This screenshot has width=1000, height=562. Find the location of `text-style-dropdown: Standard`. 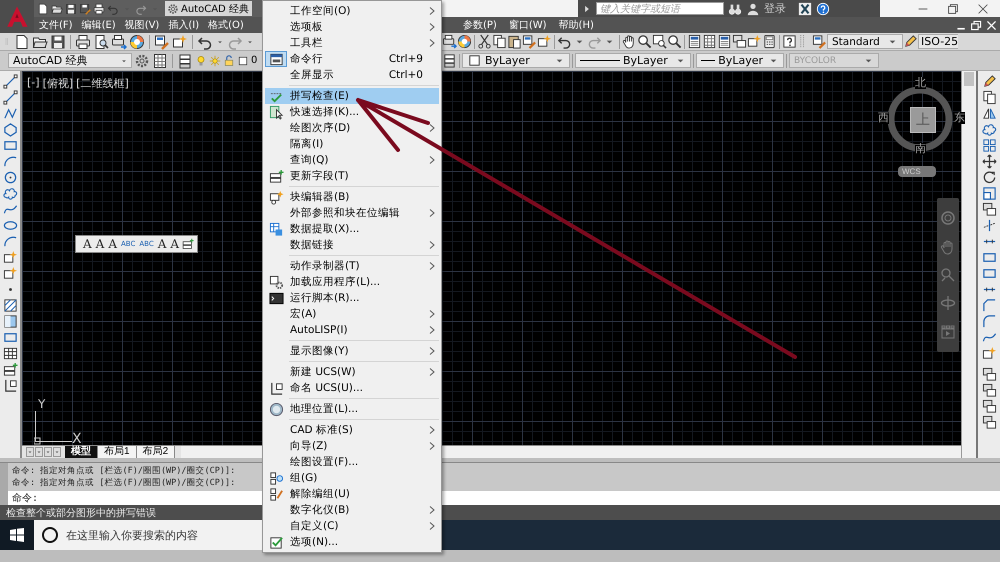

text-style-dropdown: Standard is located at coordinates (865, 41).